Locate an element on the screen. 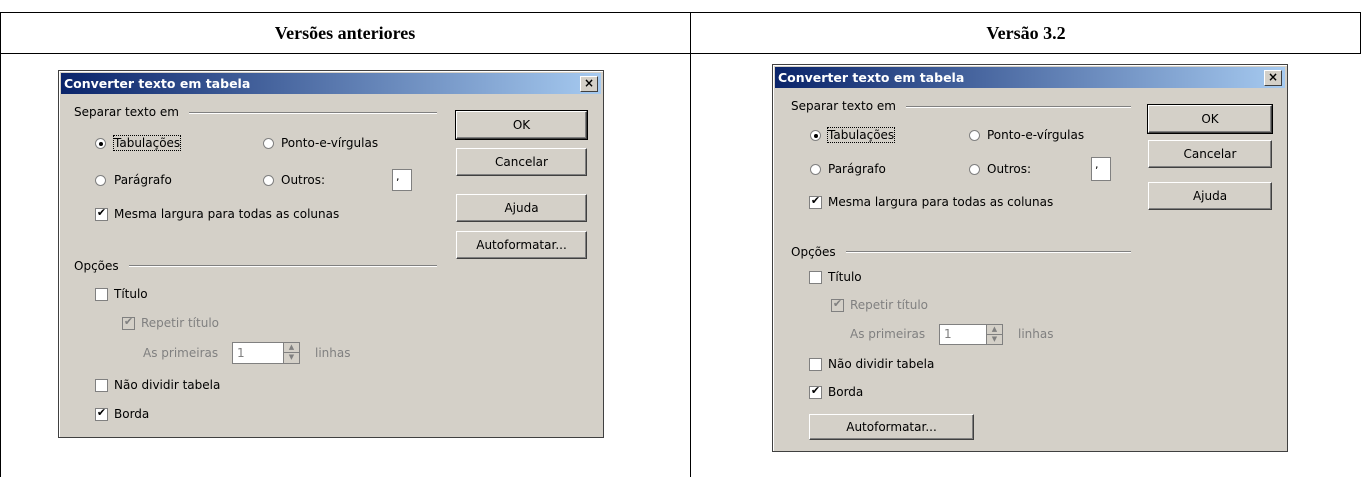 This screenshot has width=1361, height=477. table-column-divider is located at coordinates (690, 244).